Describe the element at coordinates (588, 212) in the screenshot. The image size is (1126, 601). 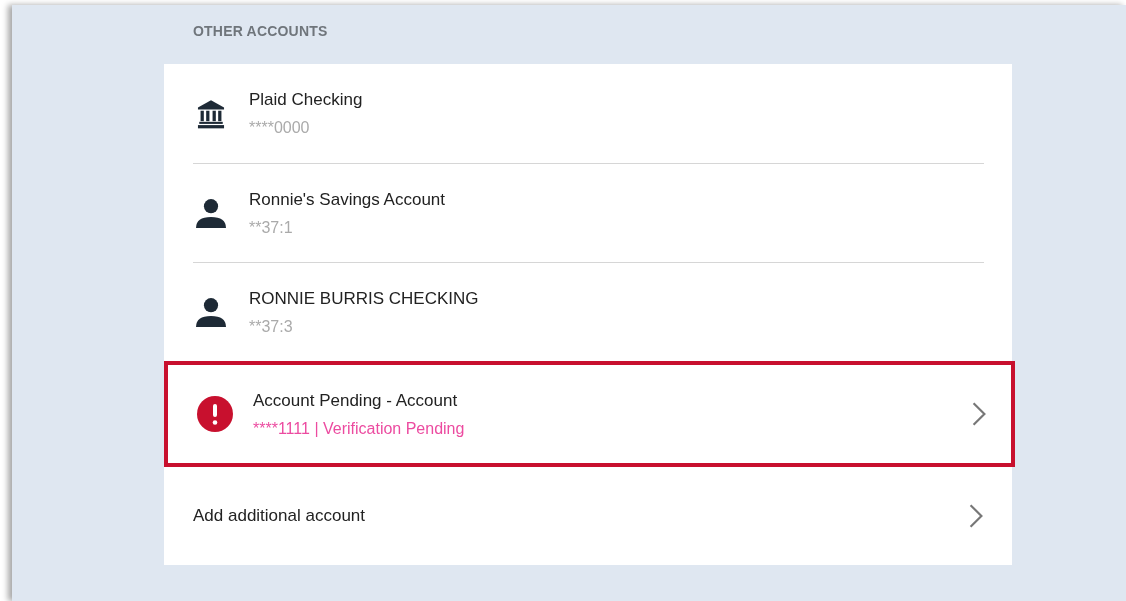
I see `account-row: Ronnie's Savings Account **37:1` at that location.